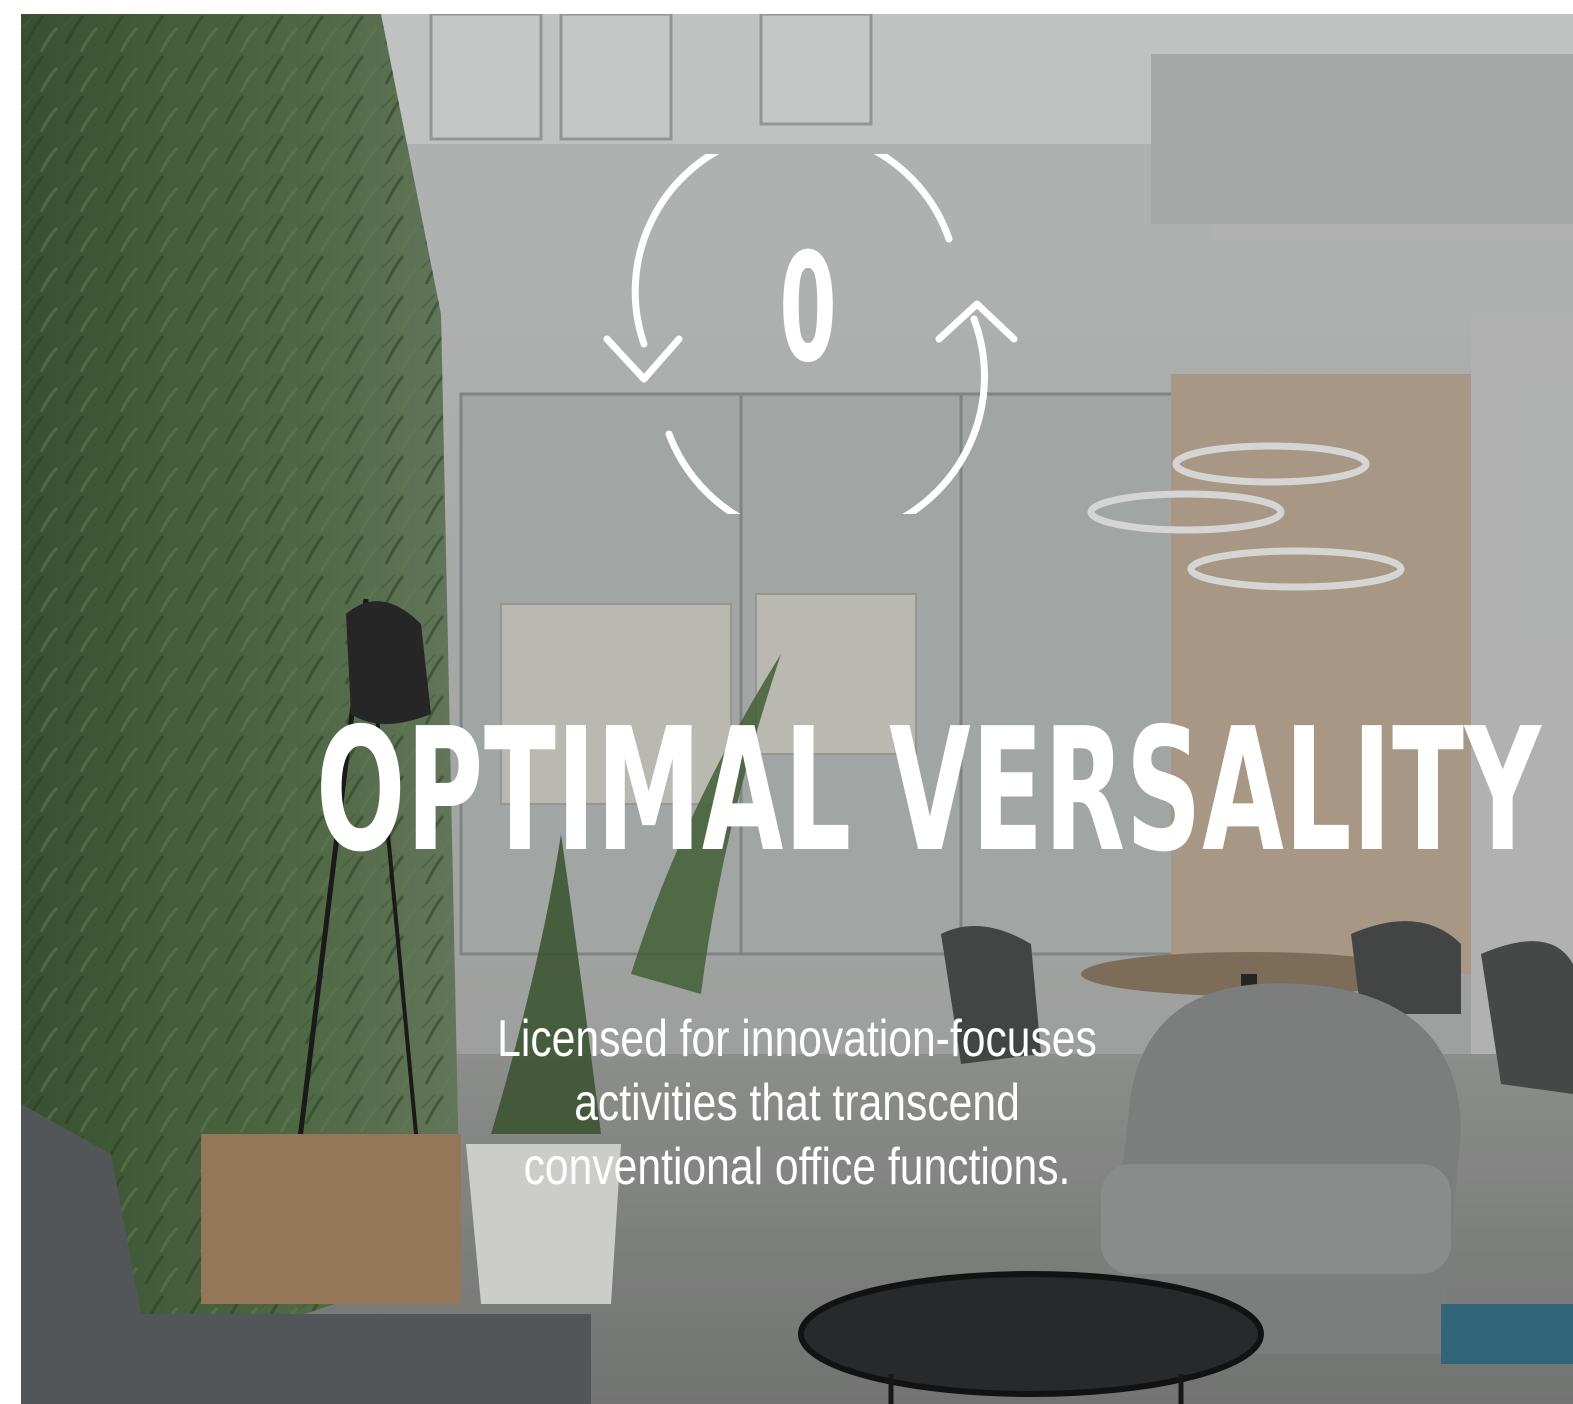  I want to click on page-title: OPTIMAL VERSALITY, so click(928, 791).